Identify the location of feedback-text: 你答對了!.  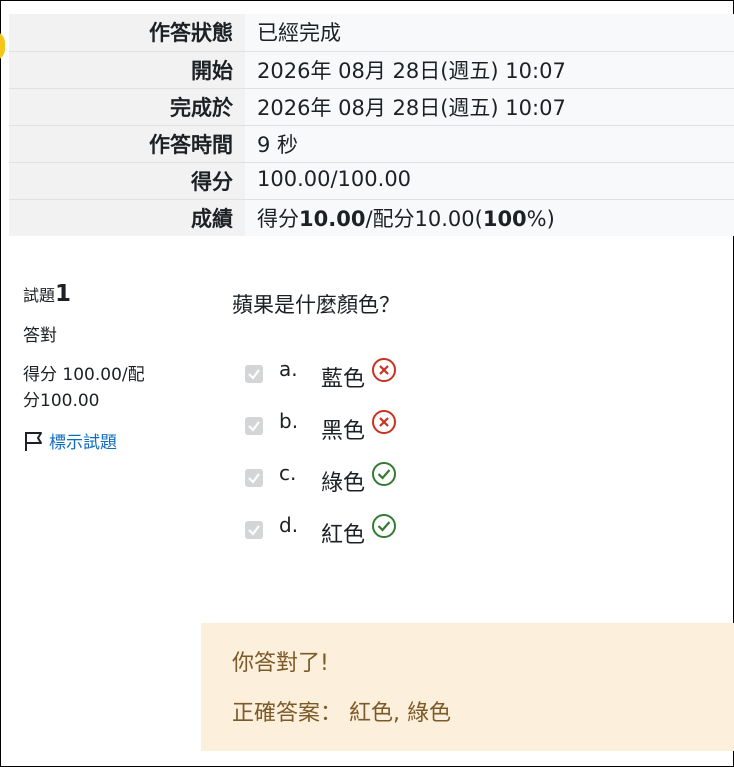
(280, 663).